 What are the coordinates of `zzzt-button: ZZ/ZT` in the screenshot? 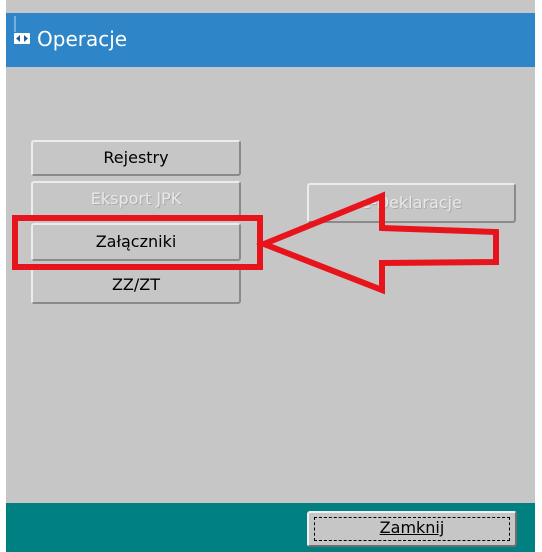 It's located at (136, 285).